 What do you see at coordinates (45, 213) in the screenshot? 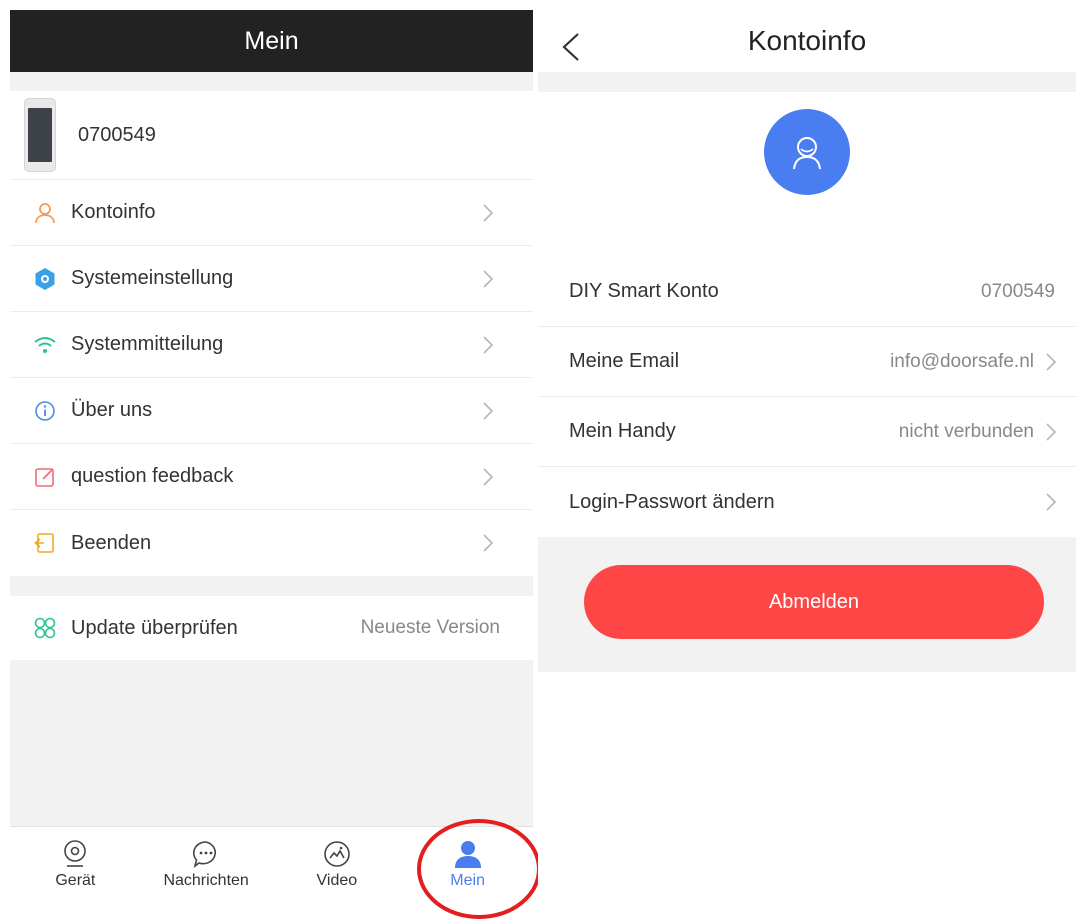
I see `user-icon` at bounding box center [45, 213].